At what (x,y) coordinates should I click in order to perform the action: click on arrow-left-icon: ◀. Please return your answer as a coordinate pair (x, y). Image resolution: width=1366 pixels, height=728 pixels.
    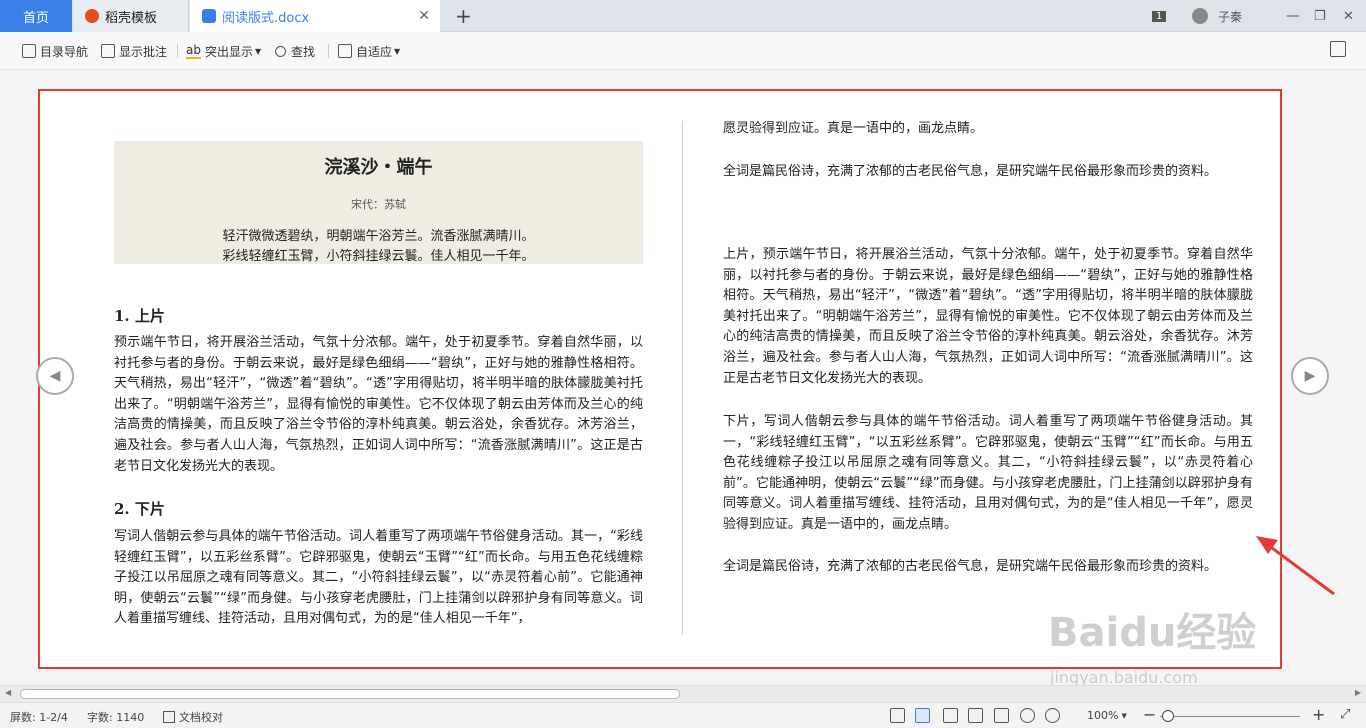
    Looking at the image, I should click on (55, 376).